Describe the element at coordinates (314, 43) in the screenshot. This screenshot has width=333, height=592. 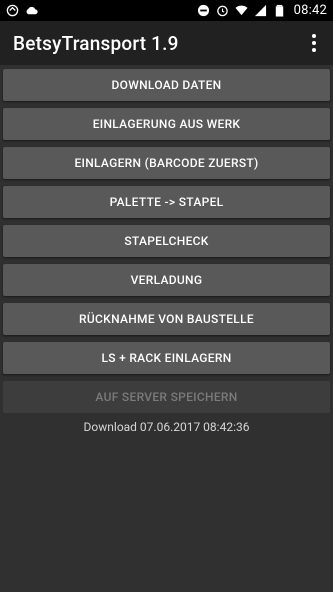
I see `more-vert-icon` at that location.